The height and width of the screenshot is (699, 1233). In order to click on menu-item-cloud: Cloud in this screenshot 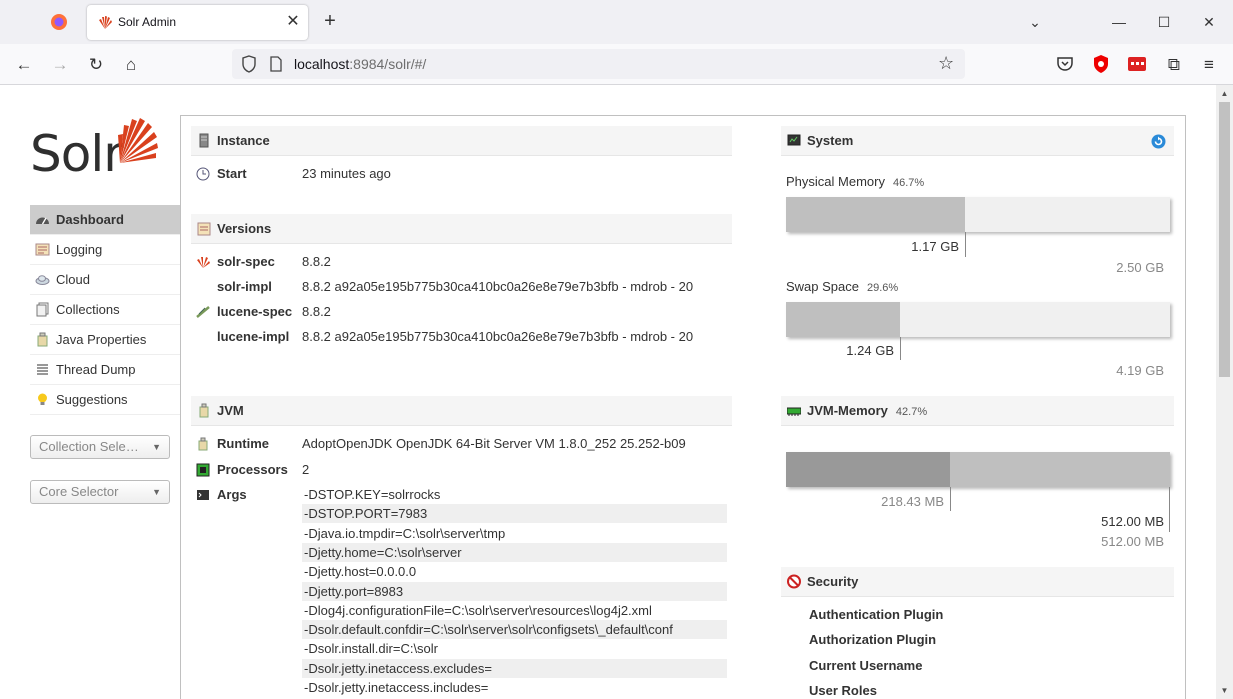, I will do `click(105, 280)`.